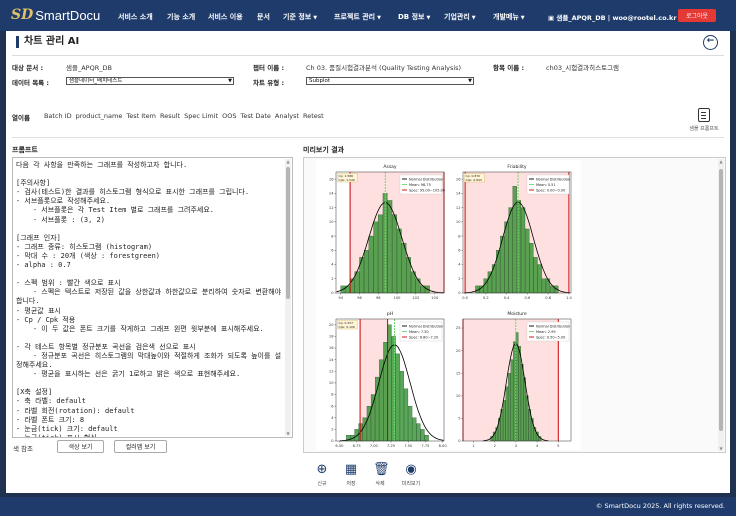 This screenshot has width=736, height=516. I want to click on column-chip: Batch ID, so click(58, 117).